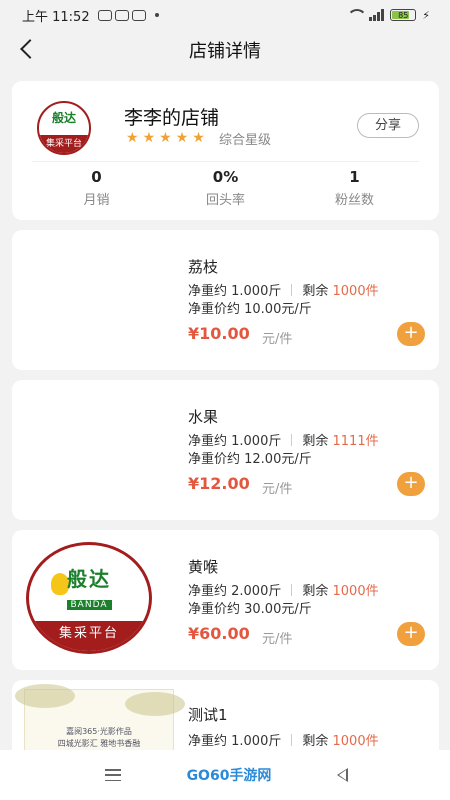 The image size is (450, 800). I want to click on shop-logo-band: 集采平台, so click(64, 144).